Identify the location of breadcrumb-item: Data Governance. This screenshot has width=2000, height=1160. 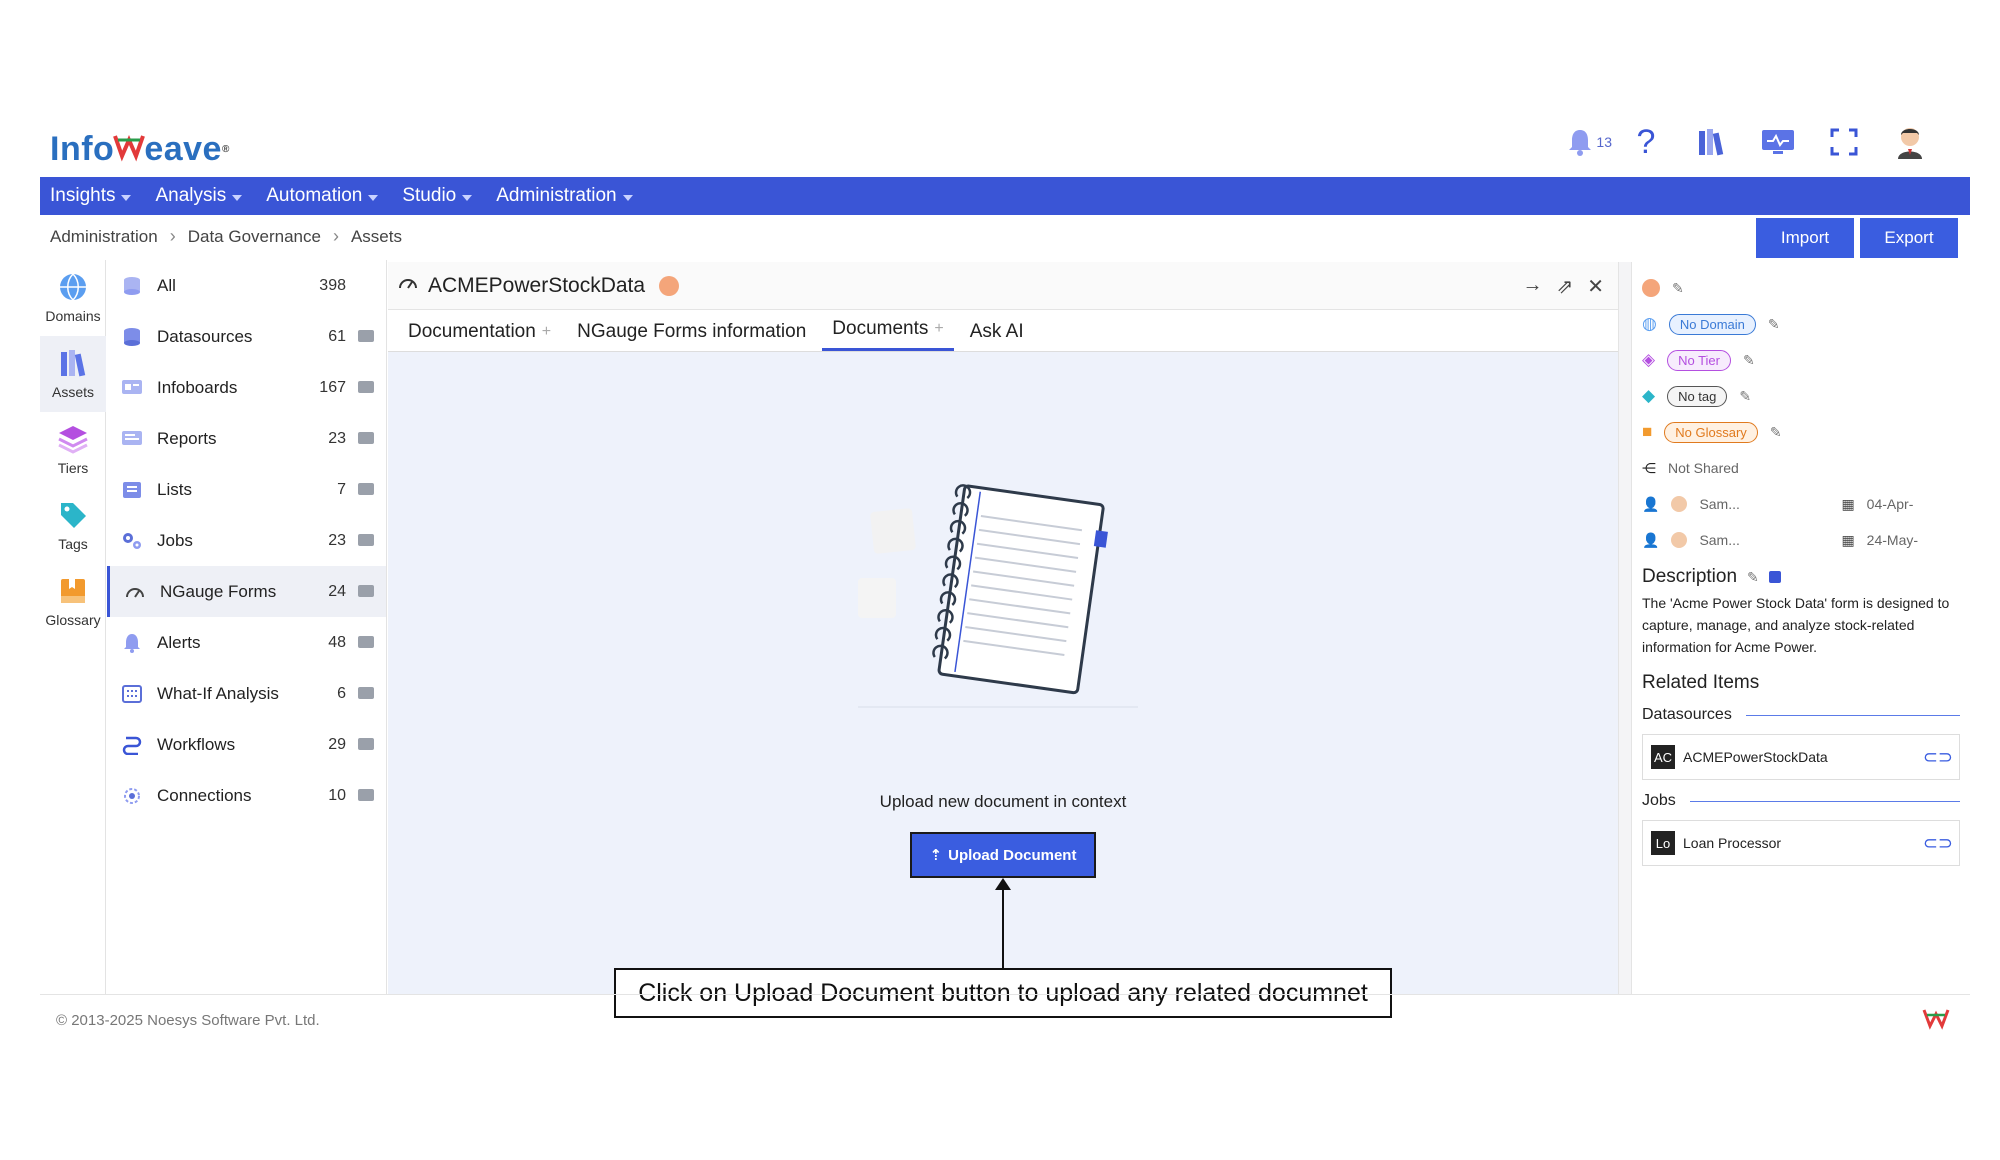
(254, 237).